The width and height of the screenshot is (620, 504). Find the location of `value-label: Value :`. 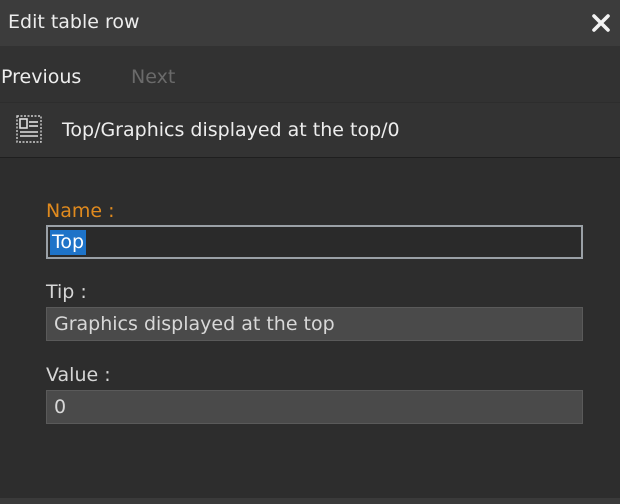

value-label: Value : is located at coordinates (78, 375).